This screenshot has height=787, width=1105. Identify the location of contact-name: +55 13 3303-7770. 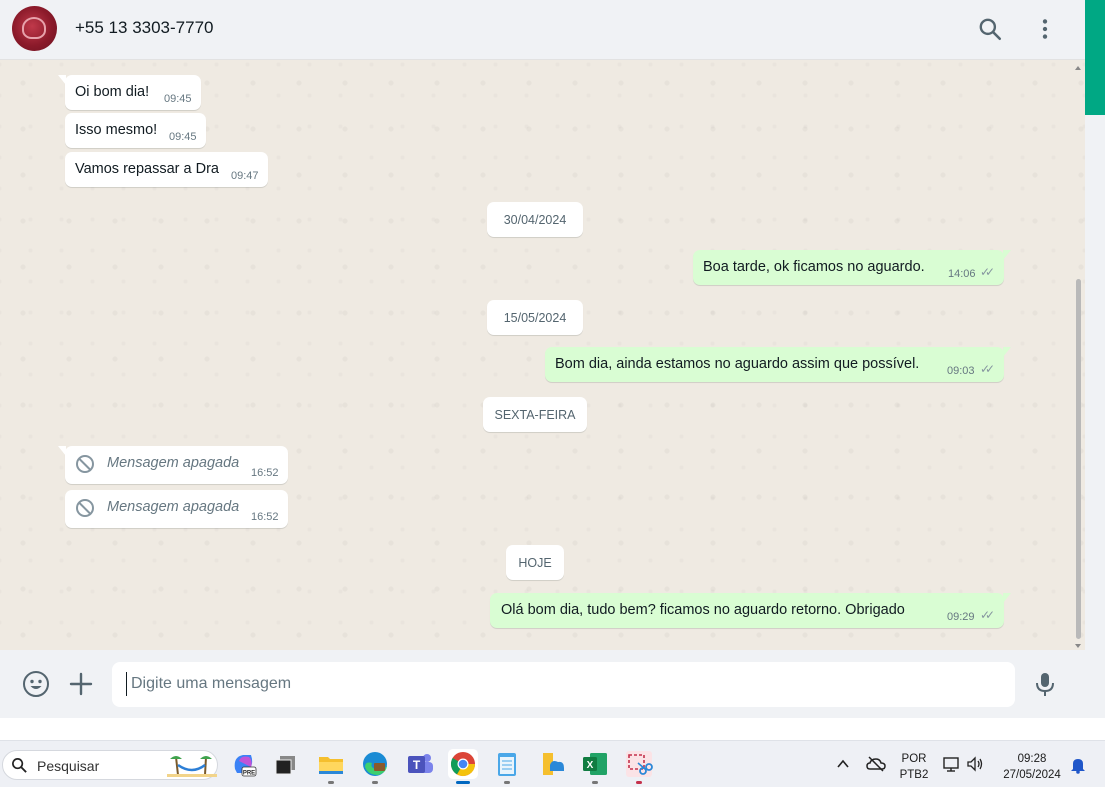
(144, 28).